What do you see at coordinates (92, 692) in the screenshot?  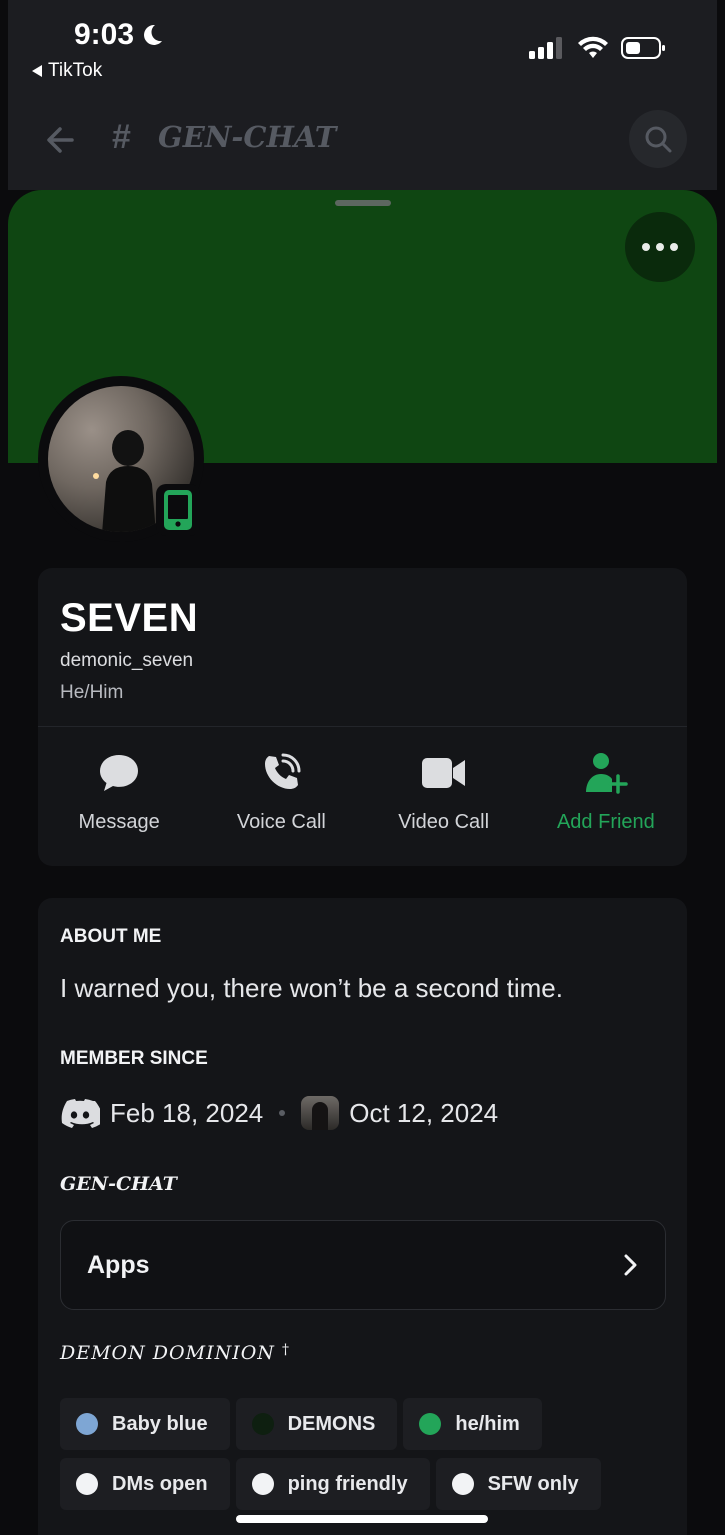 I see `pronouns: He/Him` at bounding box center [92, 692].